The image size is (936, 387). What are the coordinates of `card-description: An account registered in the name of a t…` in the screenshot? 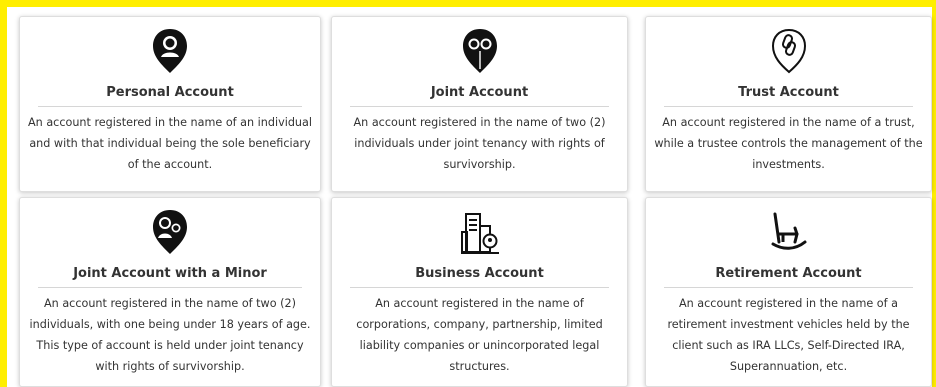 It's located at (788, 143).